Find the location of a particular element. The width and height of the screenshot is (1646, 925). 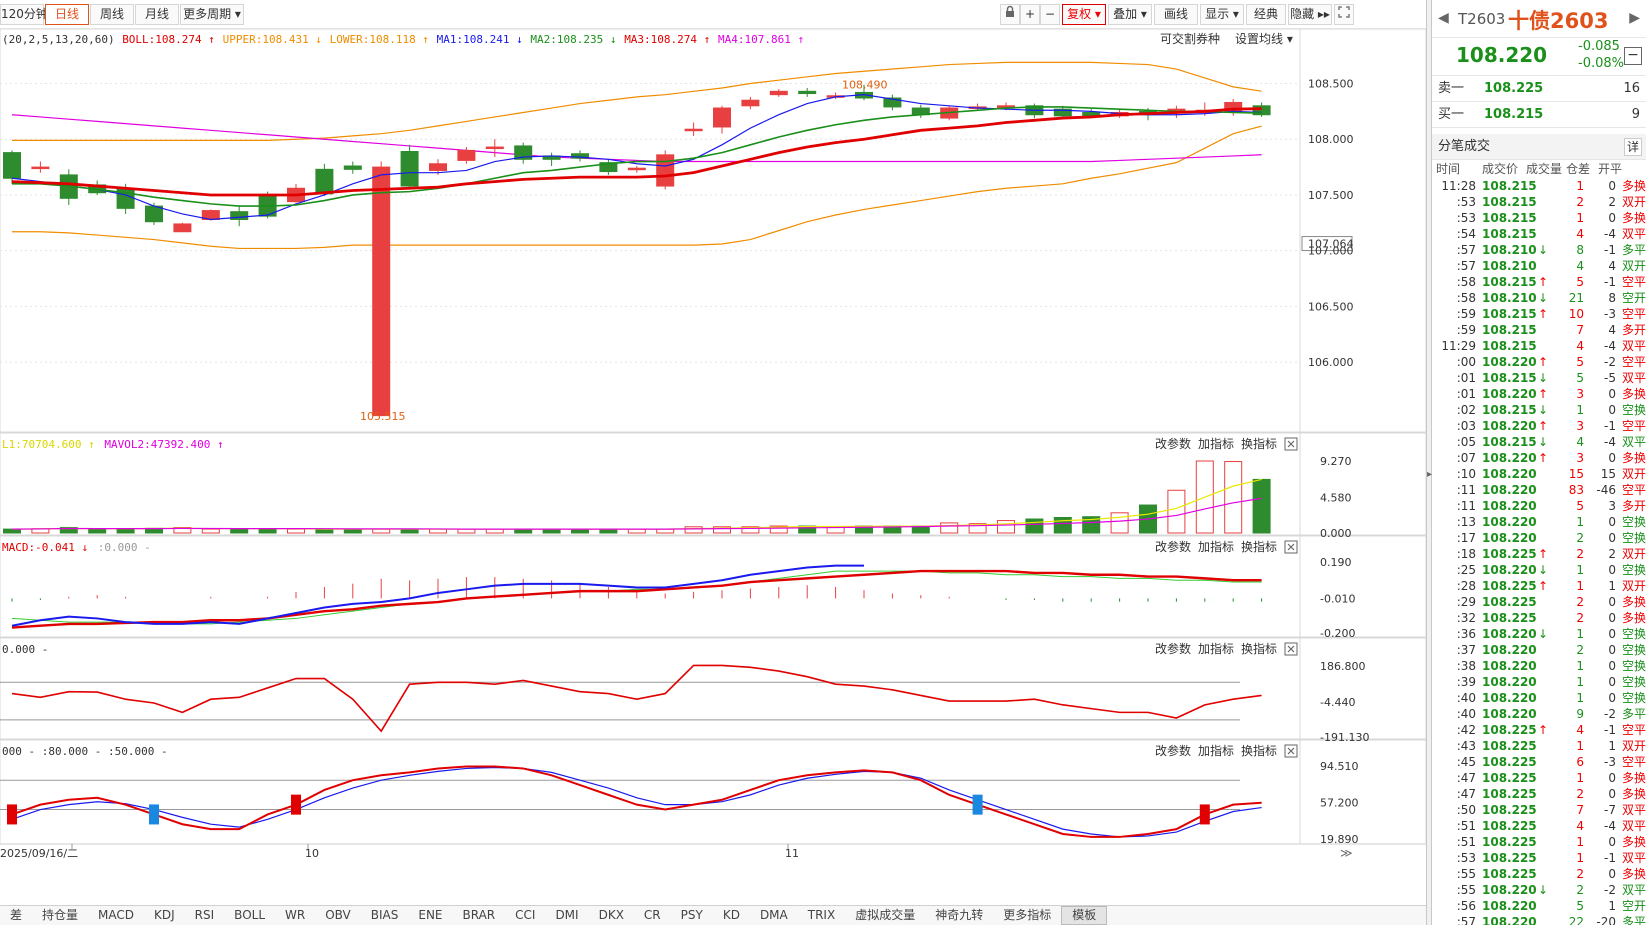

period-120min-tab: 120分钟 is located at coordinates (24, 14).